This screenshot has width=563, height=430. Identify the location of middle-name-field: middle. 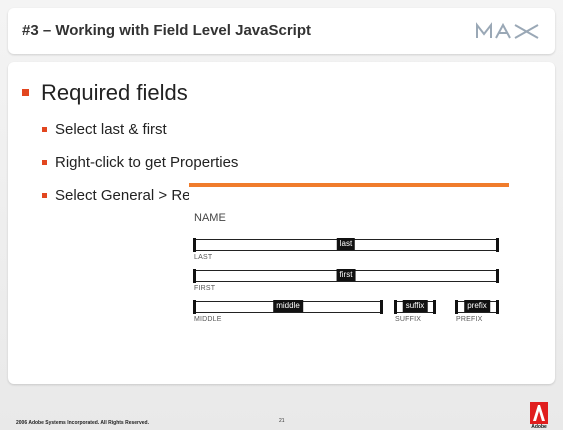
(288, 307).